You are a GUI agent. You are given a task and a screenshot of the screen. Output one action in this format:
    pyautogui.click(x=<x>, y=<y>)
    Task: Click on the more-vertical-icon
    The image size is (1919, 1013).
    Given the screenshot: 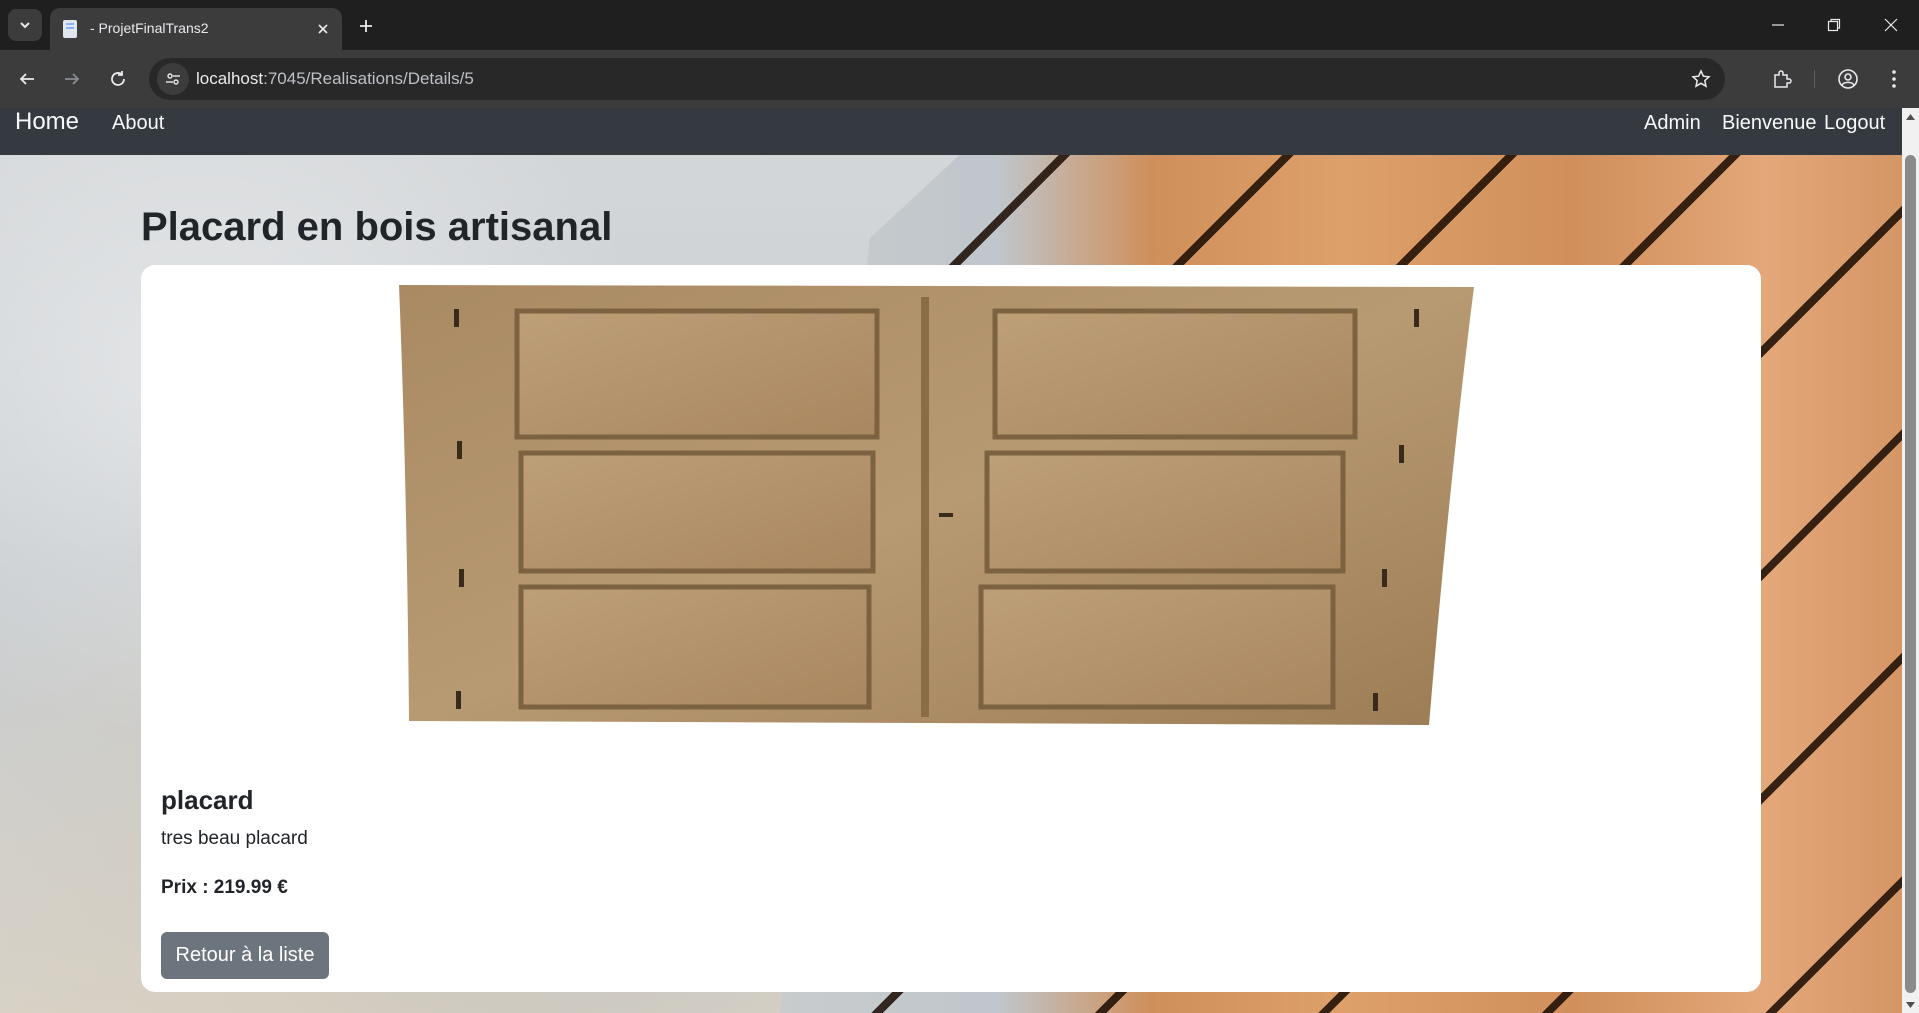 What is the action you would take?
    pyautogui.click(x=1894, y=79)
    